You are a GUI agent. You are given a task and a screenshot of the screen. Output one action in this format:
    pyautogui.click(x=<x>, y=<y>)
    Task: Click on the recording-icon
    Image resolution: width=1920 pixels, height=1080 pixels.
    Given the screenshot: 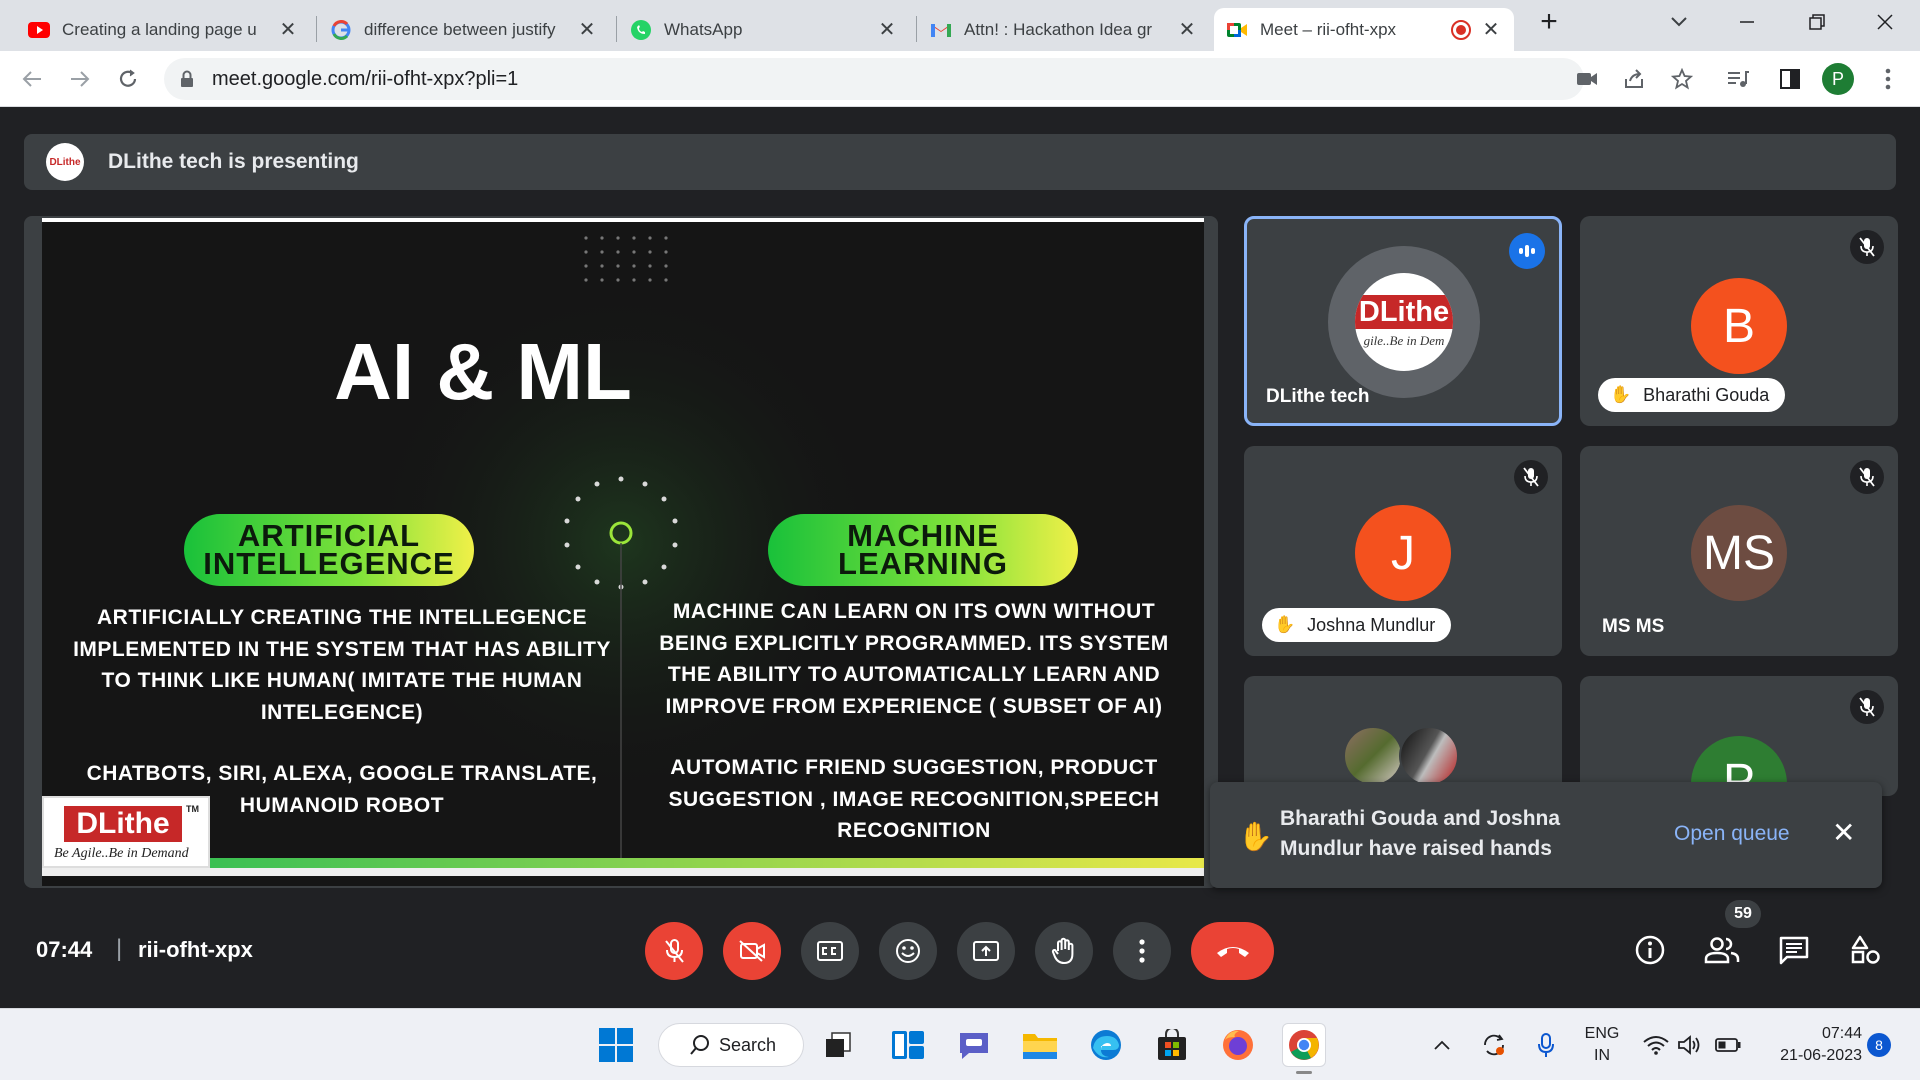 What is the action you would take?
    pyautogui.click(x=1461, y=30)
    